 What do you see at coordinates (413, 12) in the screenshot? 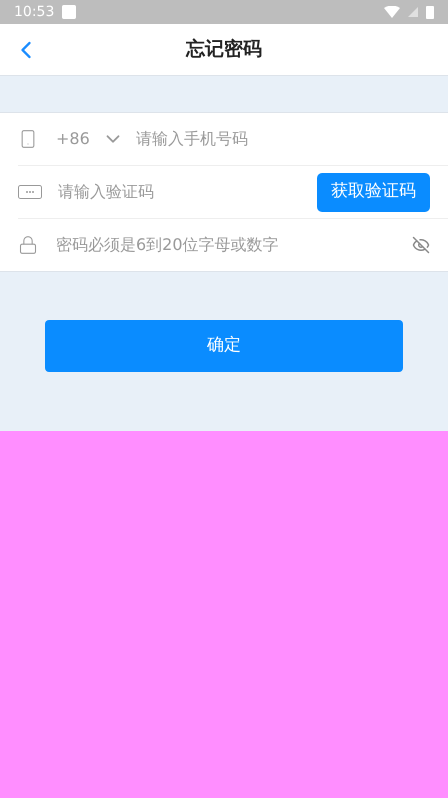
I see `signal-icon` at bounding box center [413, 12].